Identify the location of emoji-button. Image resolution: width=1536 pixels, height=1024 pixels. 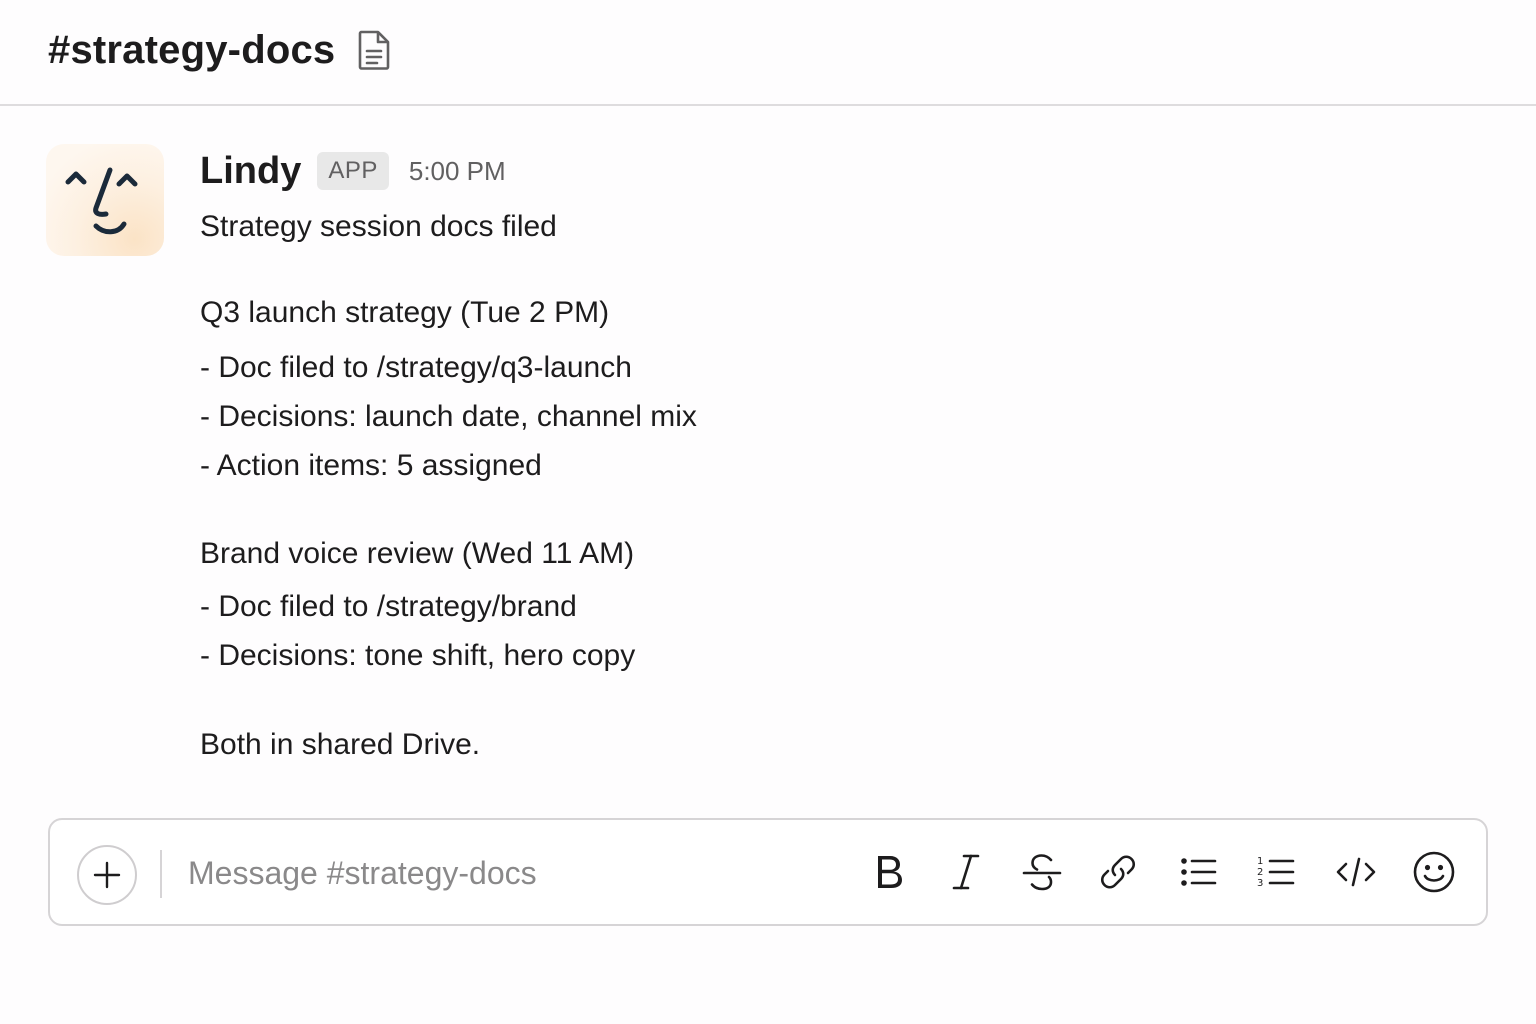
(1434, 872).